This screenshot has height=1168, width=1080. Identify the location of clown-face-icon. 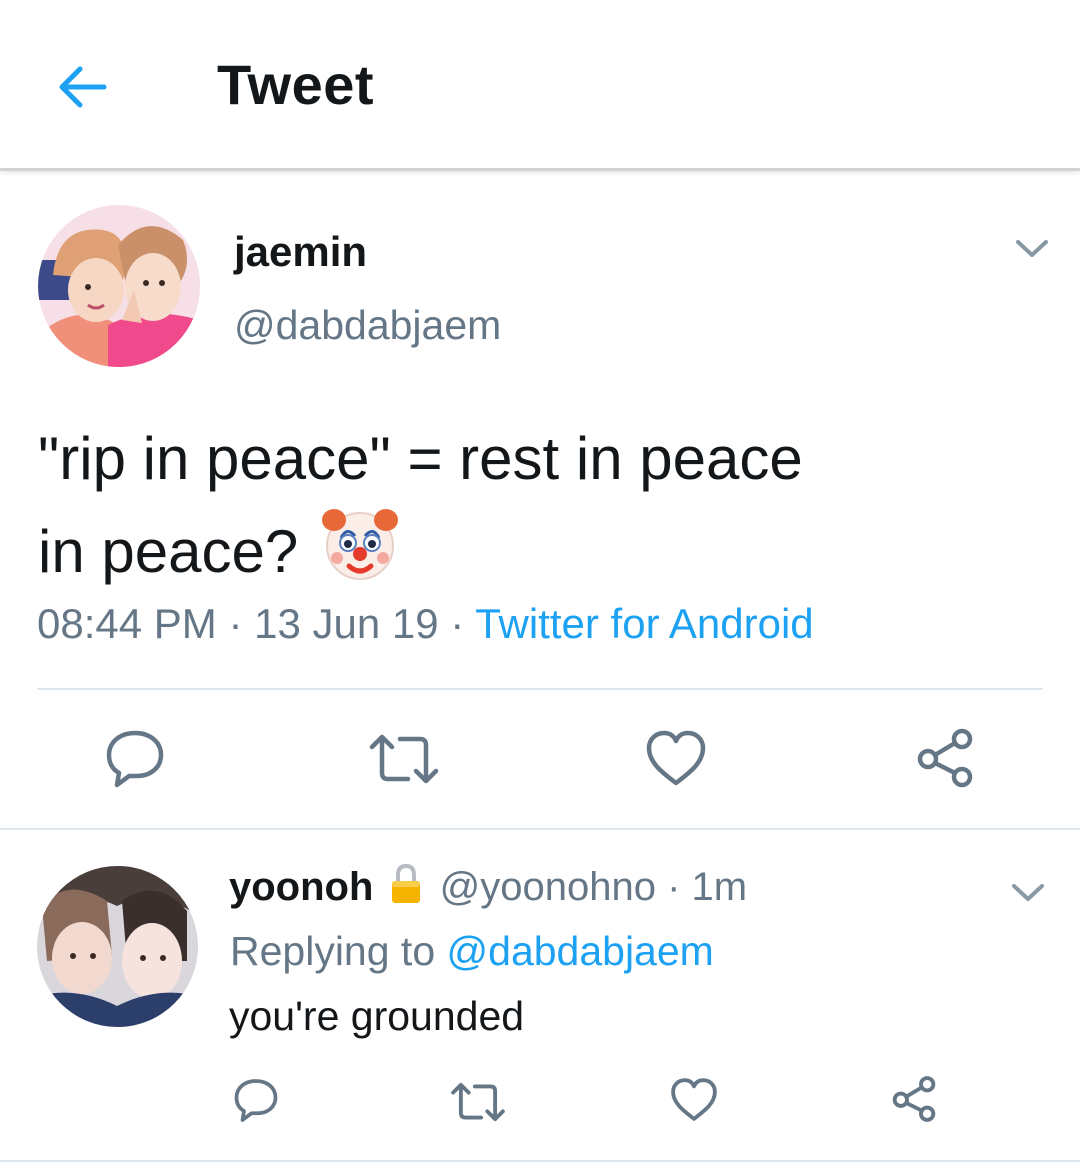
(359, 544).